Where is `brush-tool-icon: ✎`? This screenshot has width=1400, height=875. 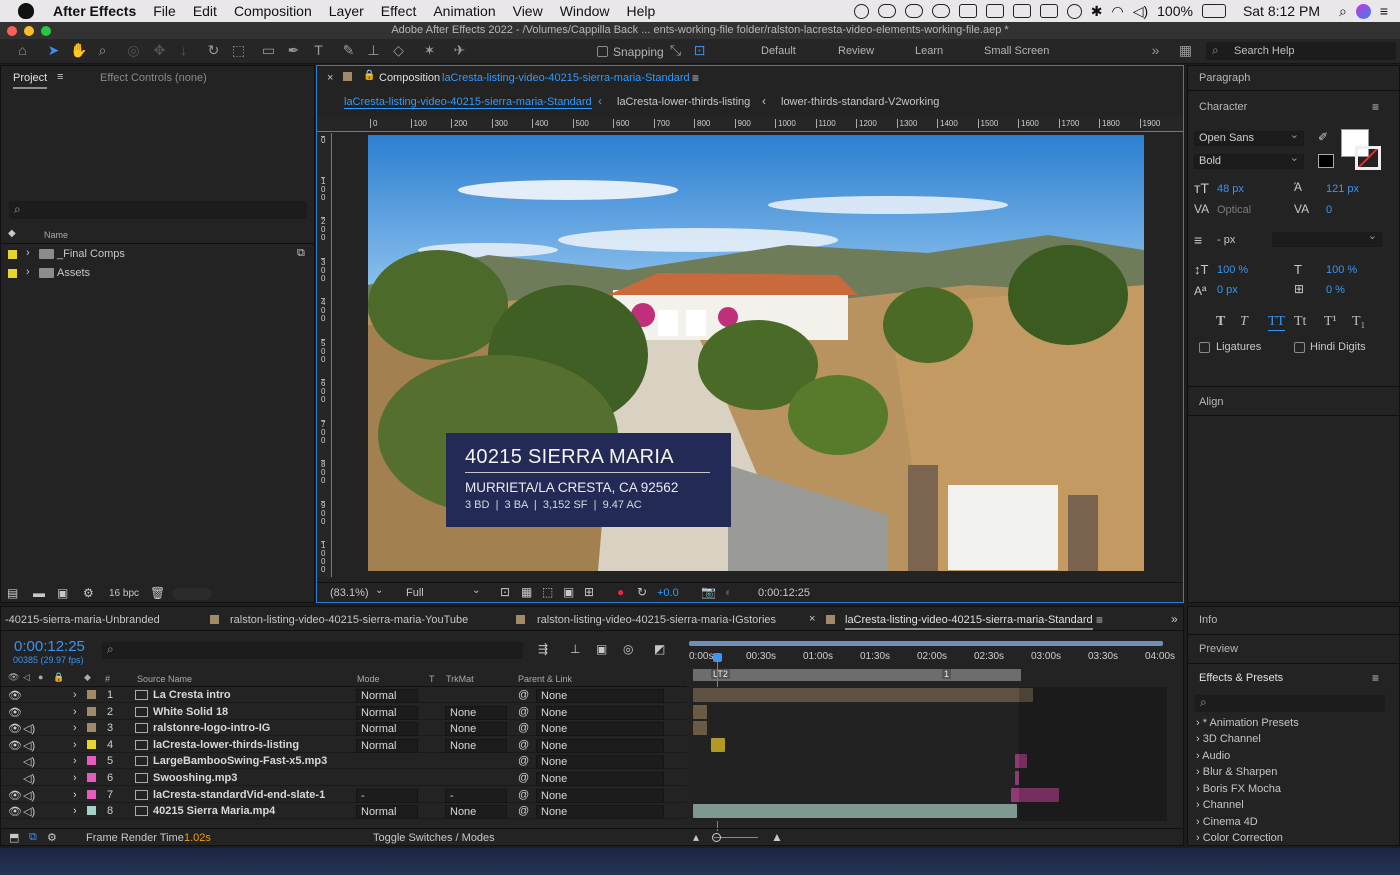 brush-tool-icon: ✎ is located at coordinates (348, 50).